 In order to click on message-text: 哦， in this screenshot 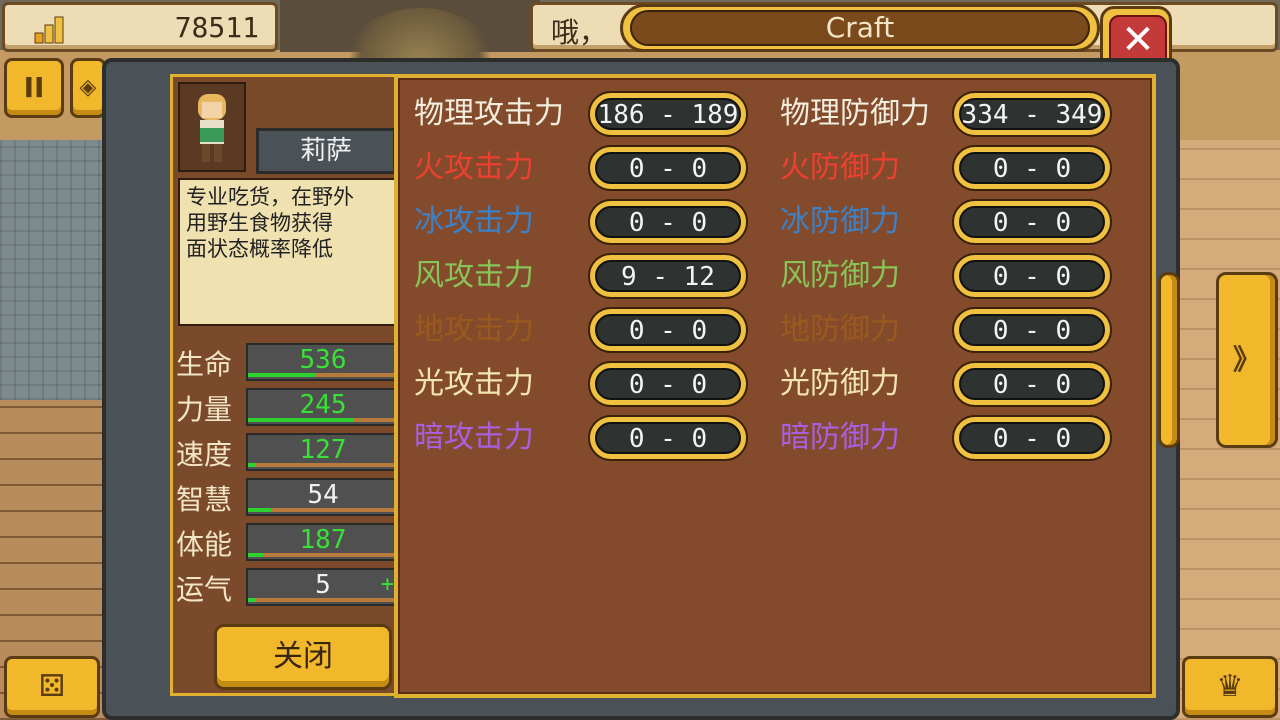, I will do `click(579, 32)`.